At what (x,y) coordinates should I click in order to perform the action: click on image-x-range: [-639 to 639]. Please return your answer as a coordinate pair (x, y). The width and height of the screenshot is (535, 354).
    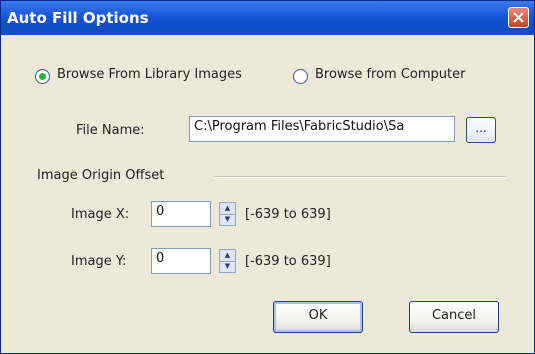
    Looking at the image, I should click on (288, 214).